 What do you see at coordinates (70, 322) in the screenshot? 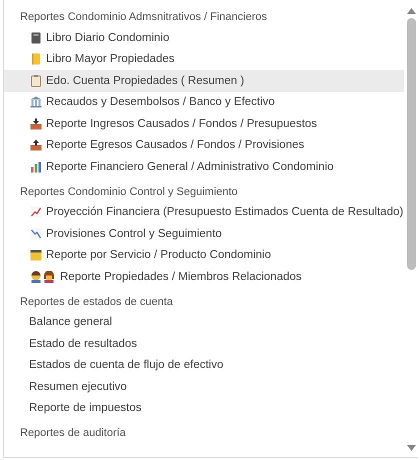
I see `menu-item-label: Balance general` at bounding box center [70, 322].